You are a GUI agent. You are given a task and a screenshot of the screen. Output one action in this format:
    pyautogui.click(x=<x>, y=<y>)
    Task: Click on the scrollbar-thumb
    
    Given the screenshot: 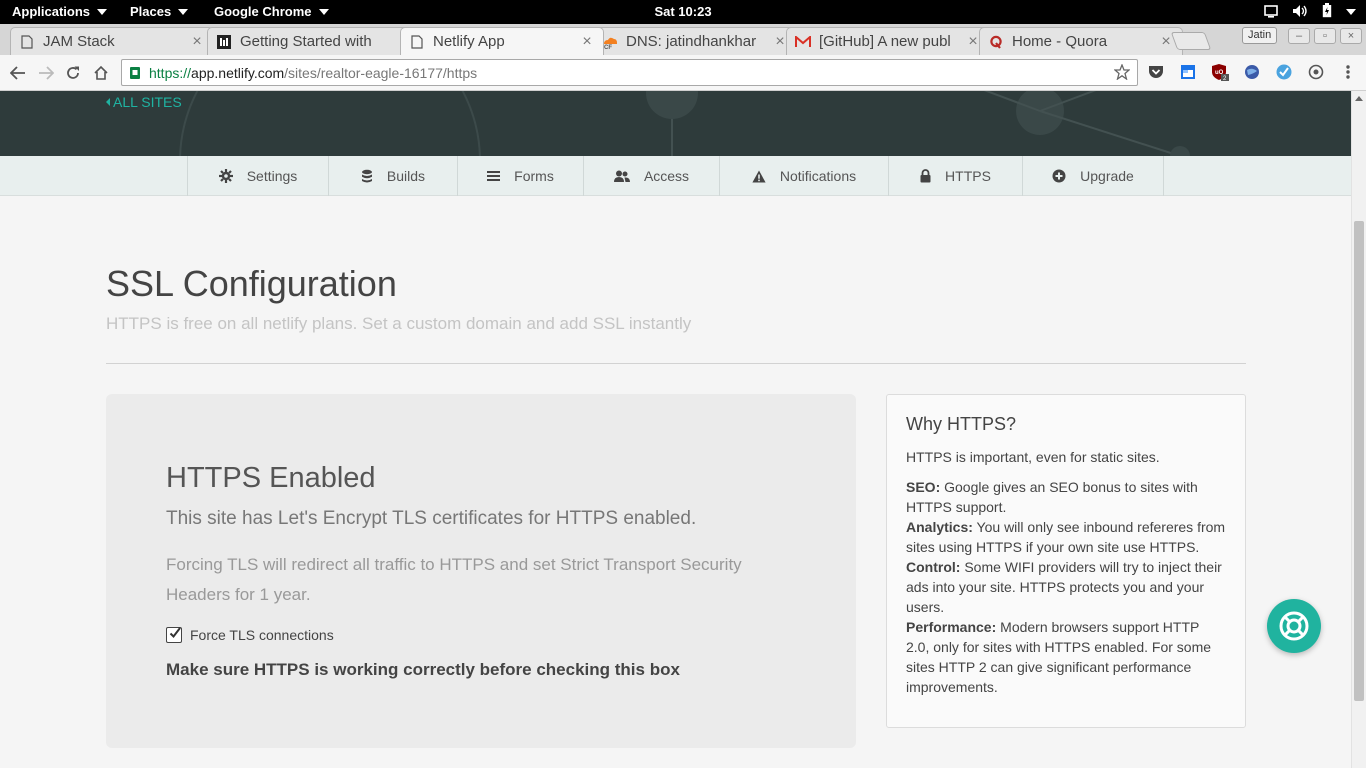 What is the action you would take?
    pyautogui.click(x=1359, y=461)
    